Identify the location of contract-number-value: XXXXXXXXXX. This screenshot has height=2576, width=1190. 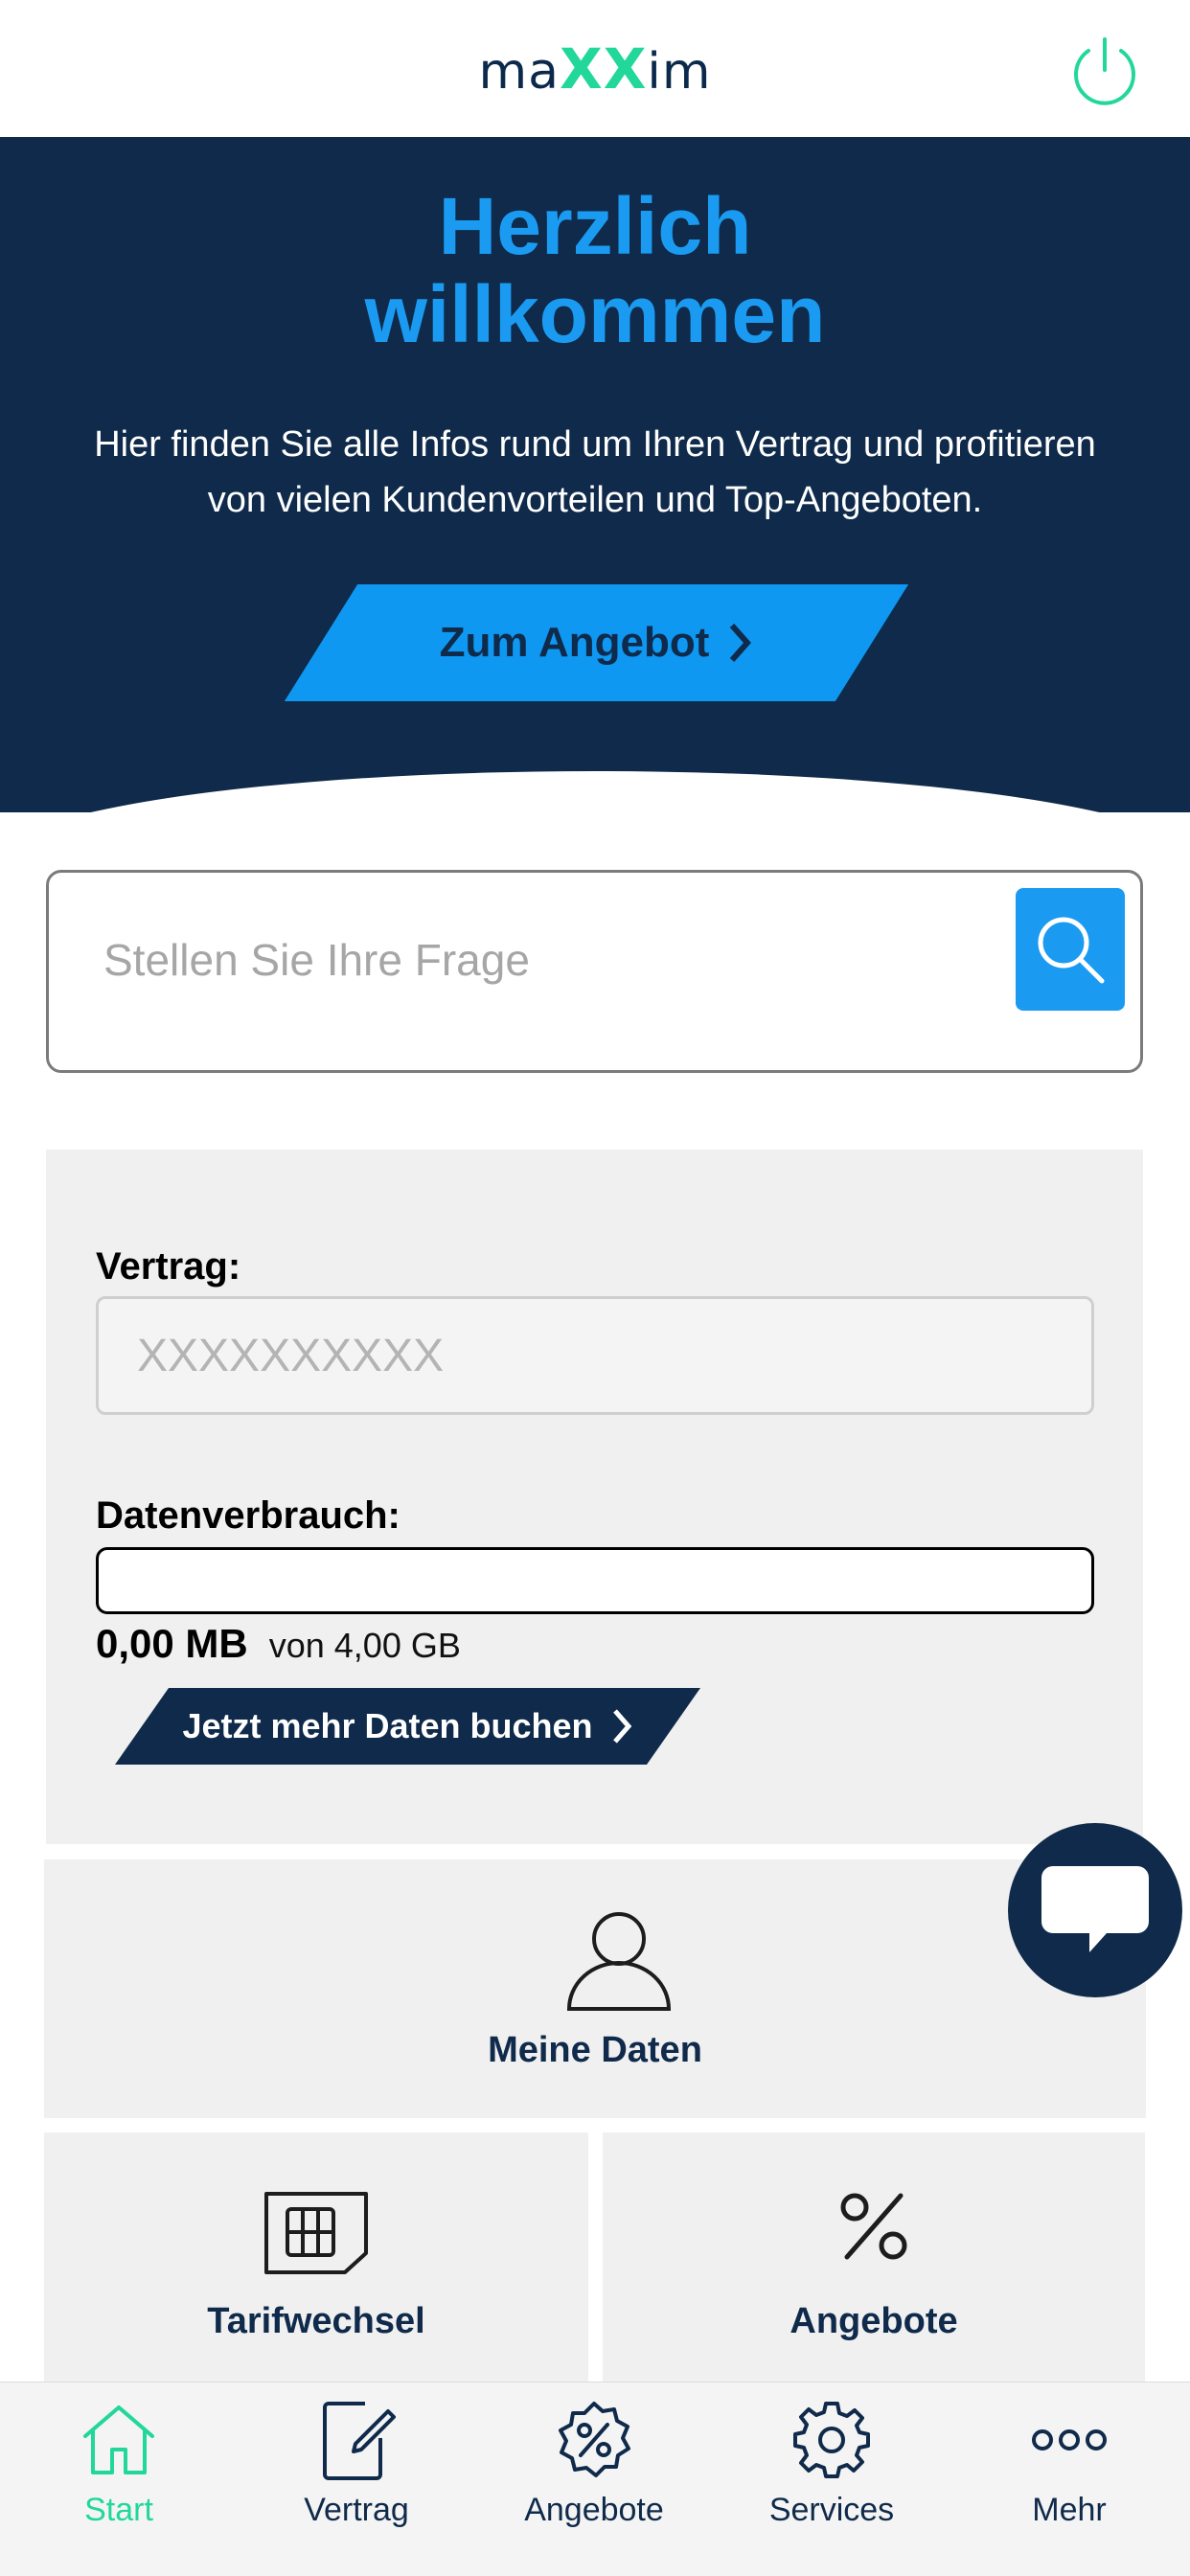
(291, 1355).